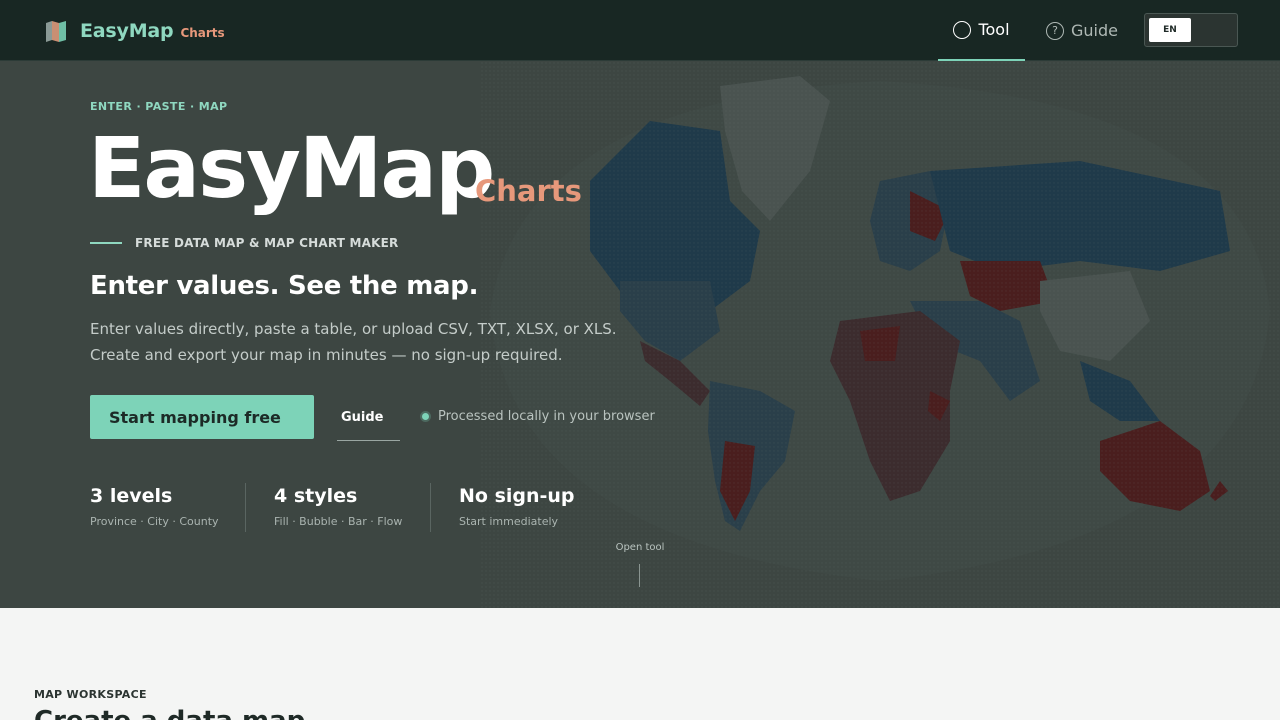 This screenshot has width=1280, height=720. I want to click on guide-link: Guide, so click(368, 418).